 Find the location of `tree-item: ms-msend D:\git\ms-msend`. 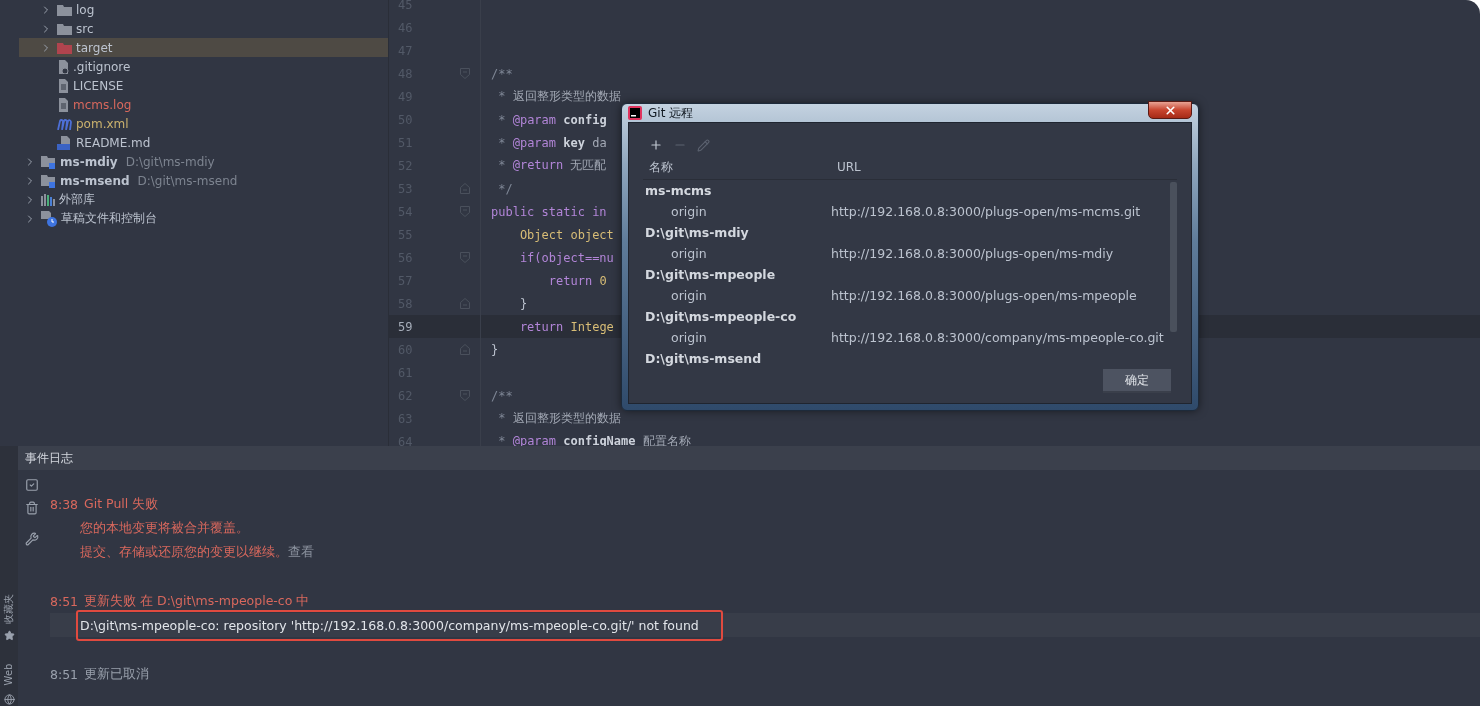

tree-item: ms-msend D:\git\ms-msend is located at coordinates (203, 180).